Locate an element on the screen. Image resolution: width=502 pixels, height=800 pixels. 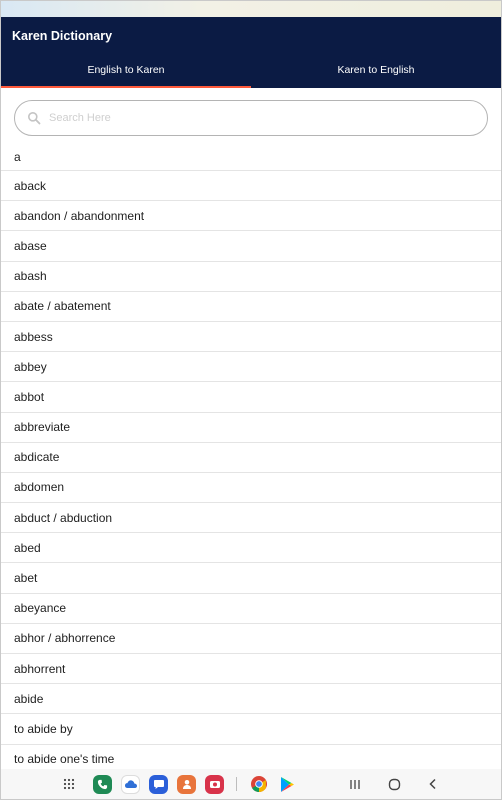
phone-icon is located at coordinates (102, 784).